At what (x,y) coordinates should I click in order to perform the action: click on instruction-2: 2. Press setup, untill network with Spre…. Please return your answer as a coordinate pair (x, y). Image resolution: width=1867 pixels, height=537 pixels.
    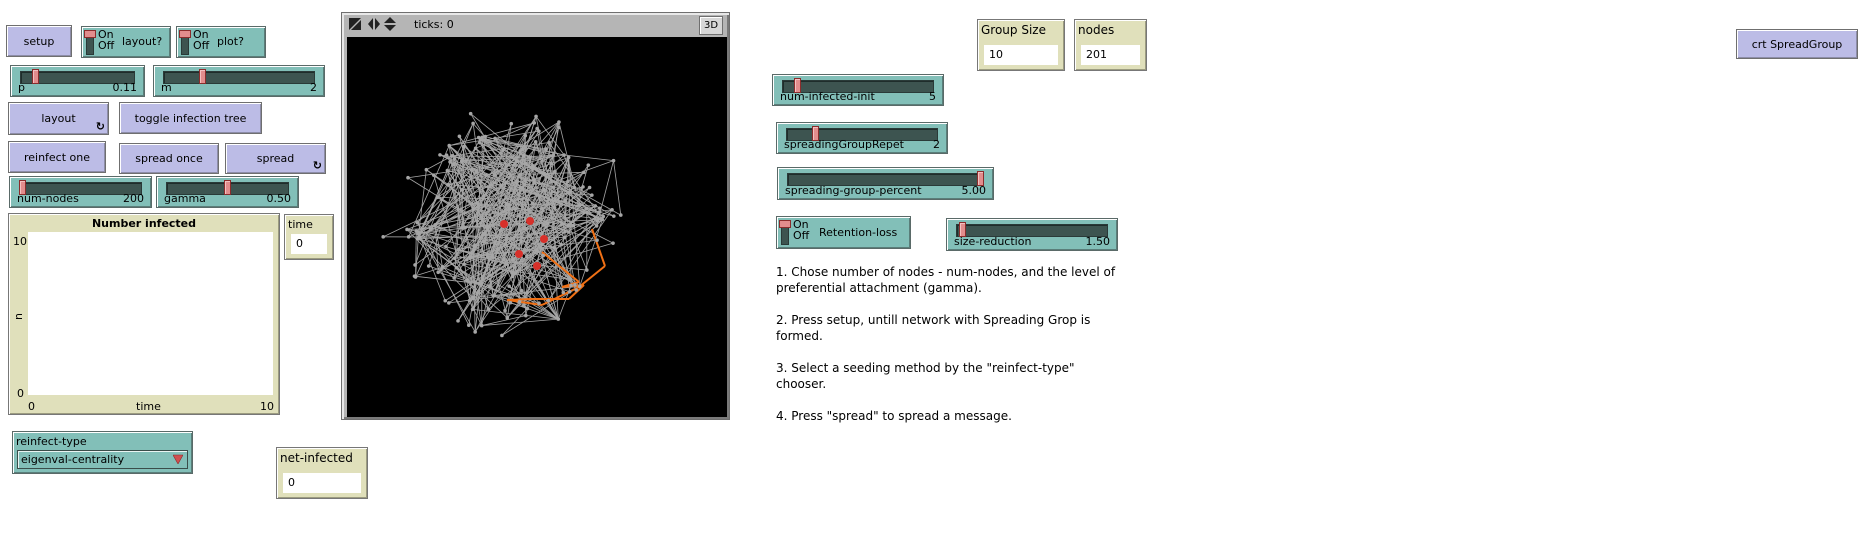
    Looking at the image, I should click on (933, 328).